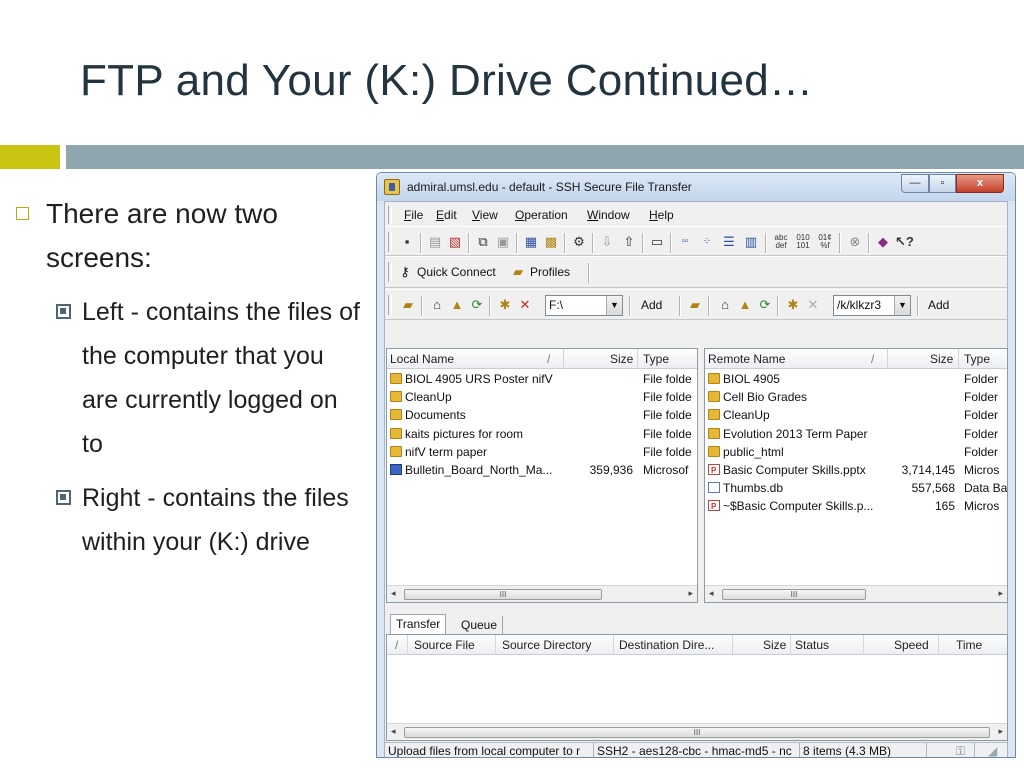  I want to click on file-row: BIOL 4905 URS Poster nifV File folde, so click(542, 379).